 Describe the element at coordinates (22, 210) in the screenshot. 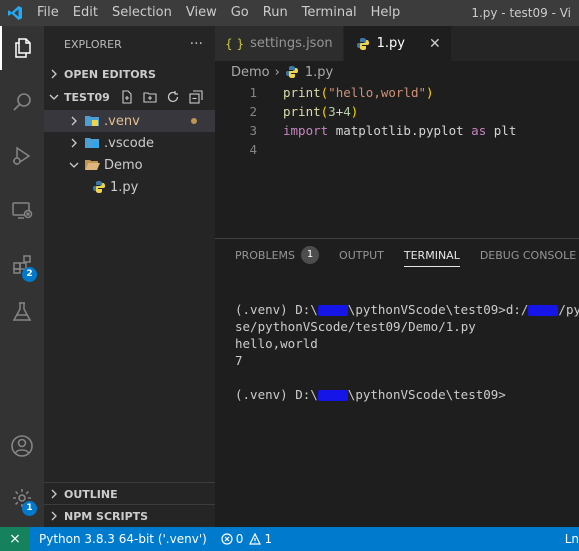

I see `remote-explorer-icon` at that location.